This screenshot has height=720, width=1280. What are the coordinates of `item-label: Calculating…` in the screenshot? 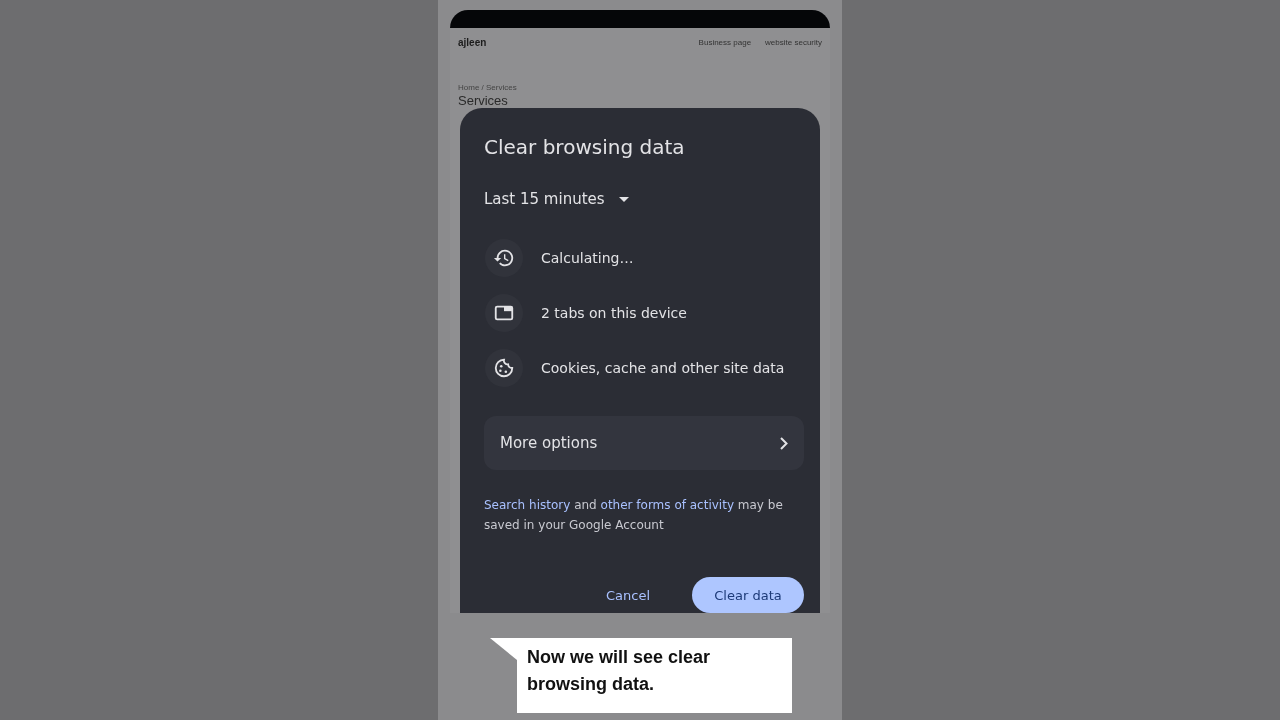 It's located at (587, 258).